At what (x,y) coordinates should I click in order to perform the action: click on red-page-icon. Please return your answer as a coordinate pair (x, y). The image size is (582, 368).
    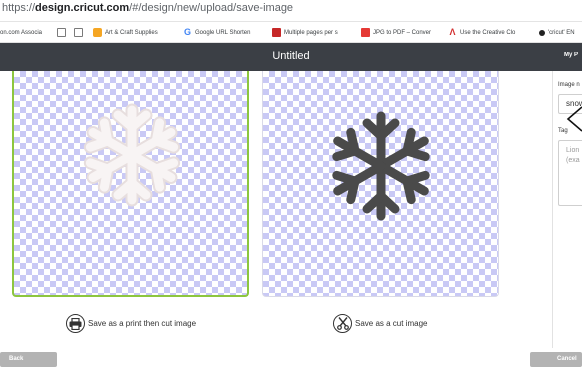
    Looking at the image, I should click on (276, 32).